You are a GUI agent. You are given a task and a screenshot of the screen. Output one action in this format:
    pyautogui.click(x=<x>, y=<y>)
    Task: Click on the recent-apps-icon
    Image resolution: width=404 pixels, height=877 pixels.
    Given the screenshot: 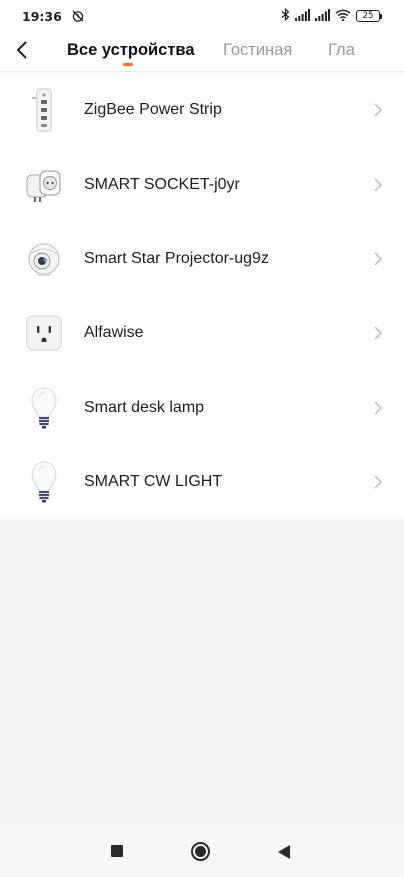 What is the action you would take?
    pyautogui.click(x=117, y=851)
    